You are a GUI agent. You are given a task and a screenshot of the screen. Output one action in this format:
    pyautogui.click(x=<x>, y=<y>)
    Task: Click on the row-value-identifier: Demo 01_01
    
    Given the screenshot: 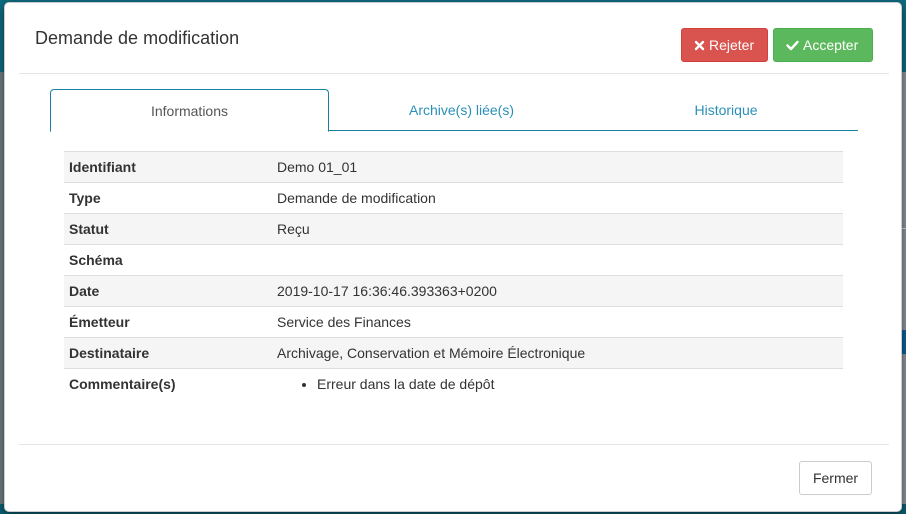 What is the action you would take?
    pyautogui.click(x=557, y=167)
    